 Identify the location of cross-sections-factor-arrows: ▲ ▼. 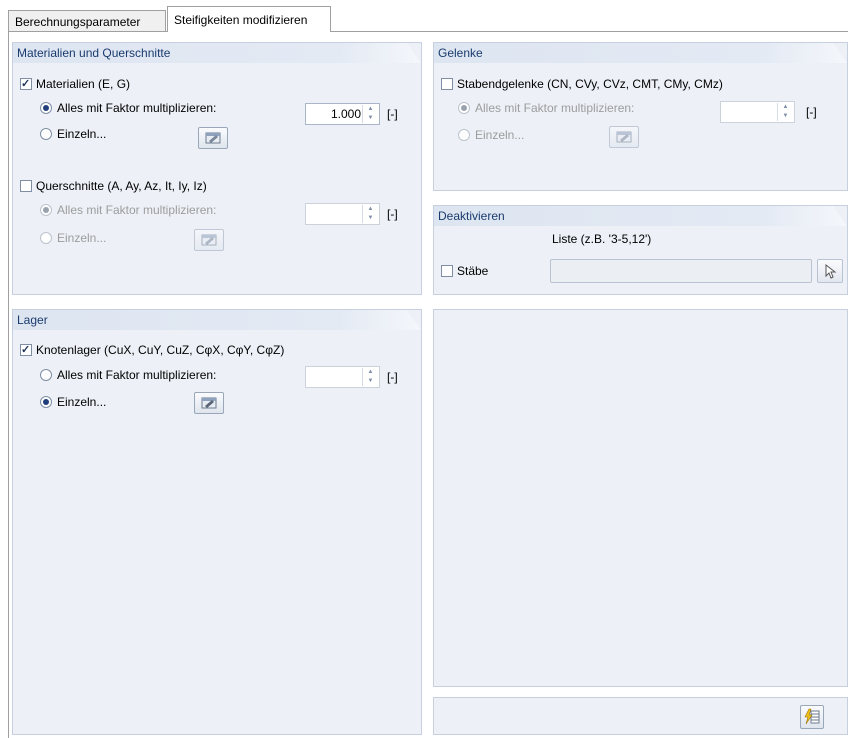
(370, 214).